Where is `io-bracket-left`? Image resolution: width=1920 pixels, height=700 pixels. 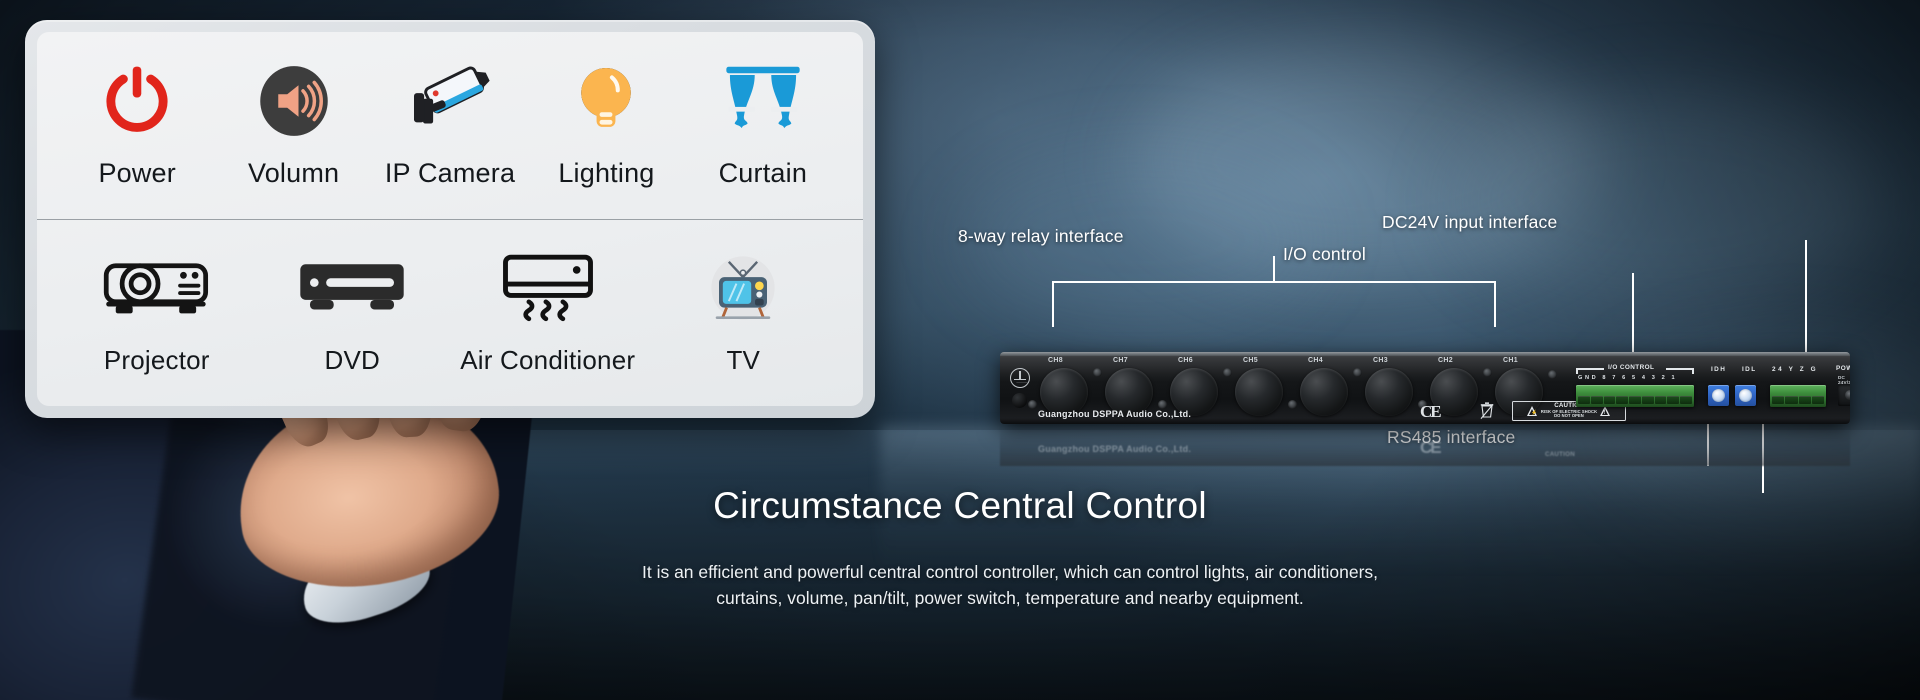
io-bracket-left is located at coordinates (1590, 369).